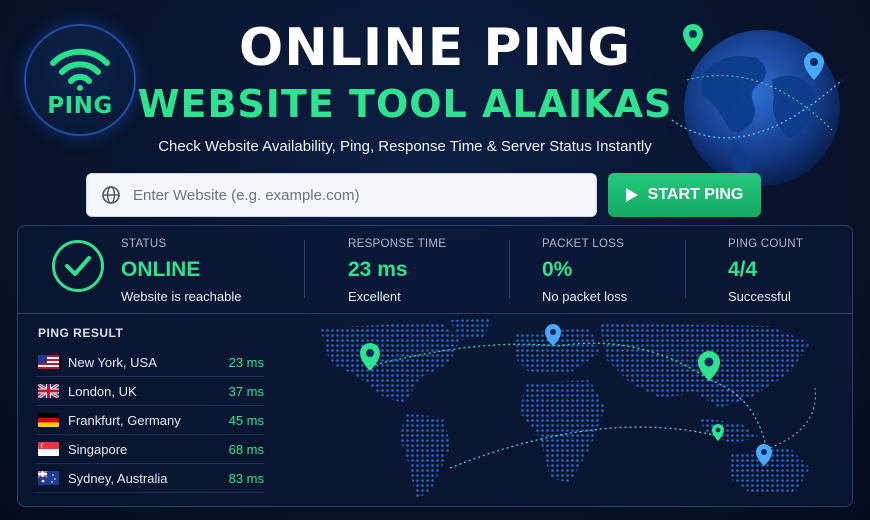 The image size is (870, 520). What do you see at coordinates (246, 420) in the screenshot?
I see `result-time: 45 ms` at bounding box center [246, 420].